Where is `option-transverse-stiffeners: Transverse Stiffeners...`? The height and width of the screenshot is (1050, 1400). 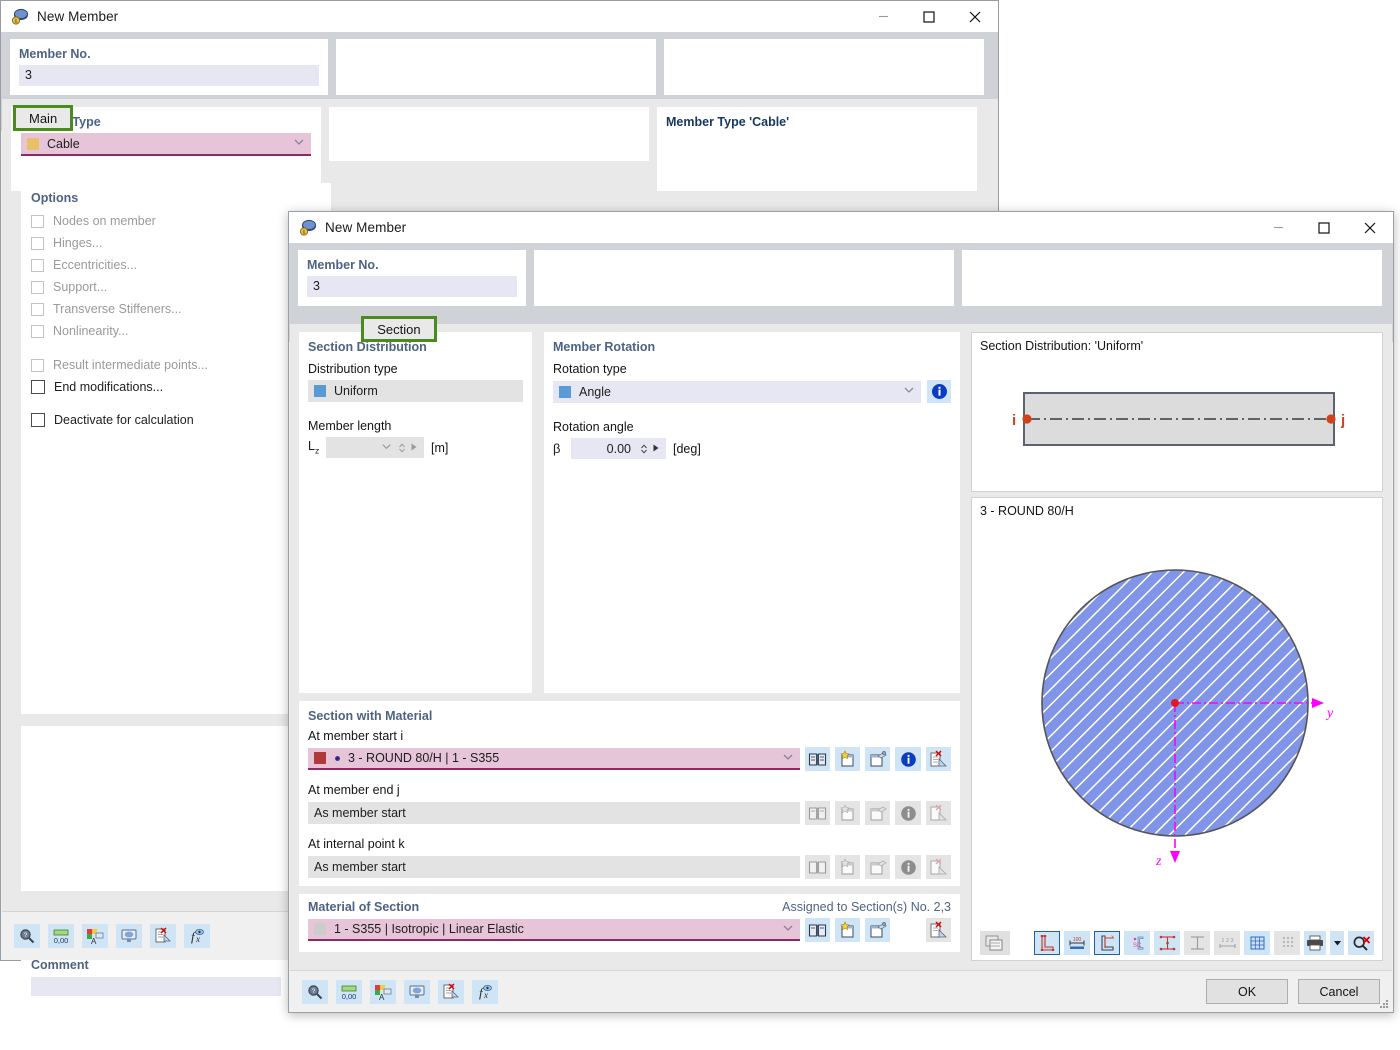
option-transverse-stiffeners: Transverse Stiffeners... is located at coordinates (176, 309).